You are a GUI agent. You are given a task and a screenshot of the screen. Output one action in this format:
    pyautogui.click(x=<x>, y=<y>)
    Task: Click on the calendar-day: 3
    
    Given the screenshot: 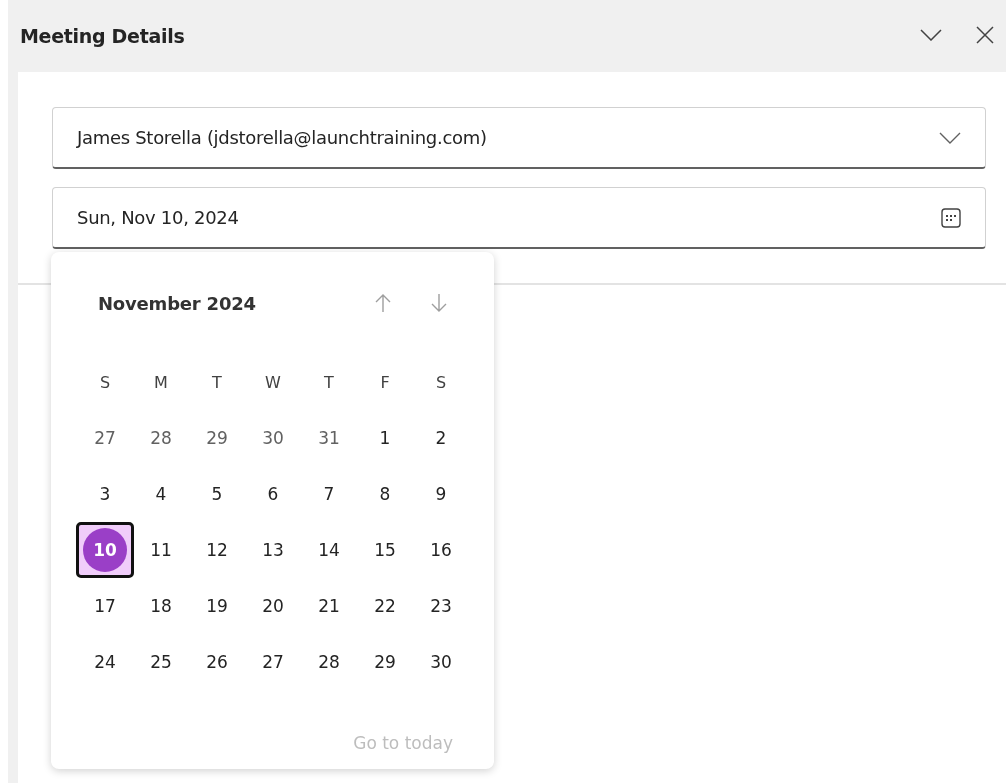 What is the action you would take?
    pyautogui.click(x=105, y=494)
    